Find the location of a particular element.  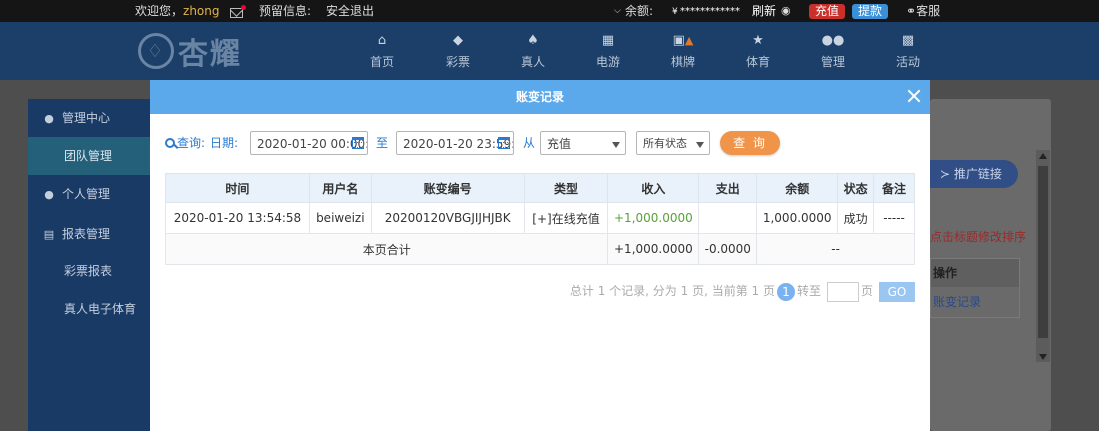

col-time: 时间 is located at coordinates (237, 188).